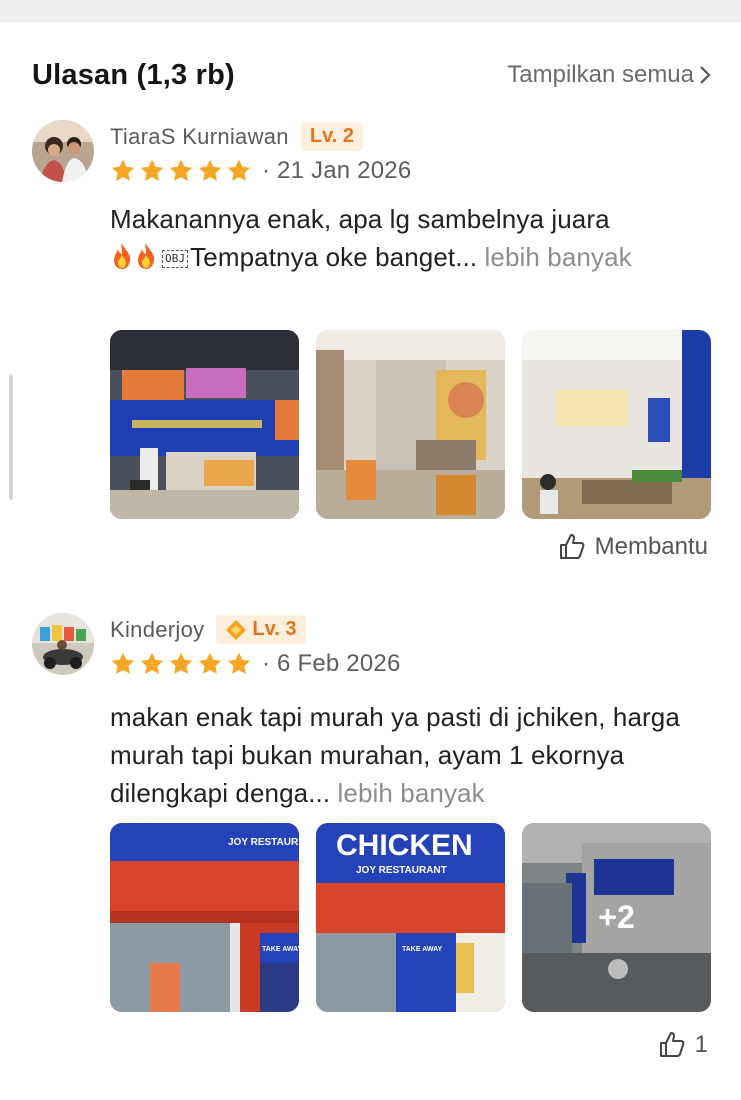 This screenshot has width=741, height=1100. I want to click on reviews-title: Ulasan (1,3 rb), so click(133, 74).